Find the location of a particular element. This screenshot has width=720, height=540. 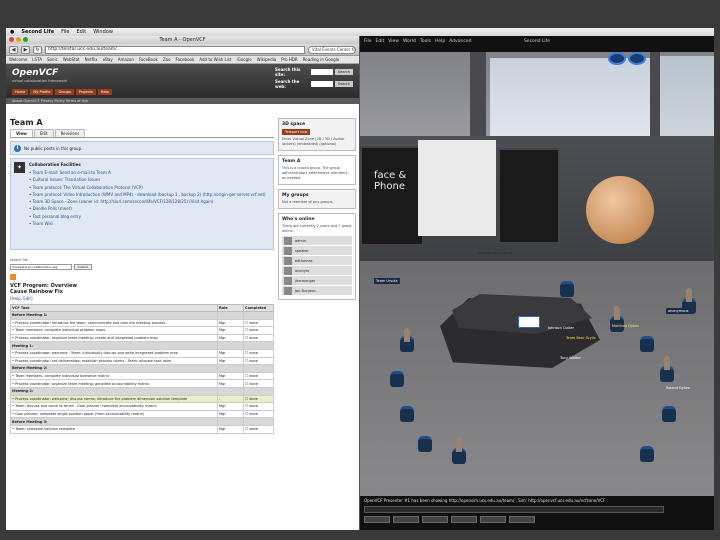

zoom-icon is located at coordinates (25, 39).